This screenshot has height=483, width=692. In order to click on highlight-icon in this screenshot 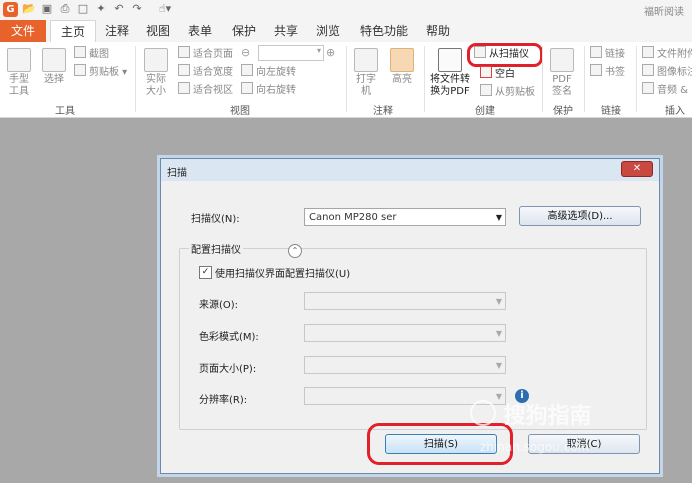, I will do `click(402, 60)`.